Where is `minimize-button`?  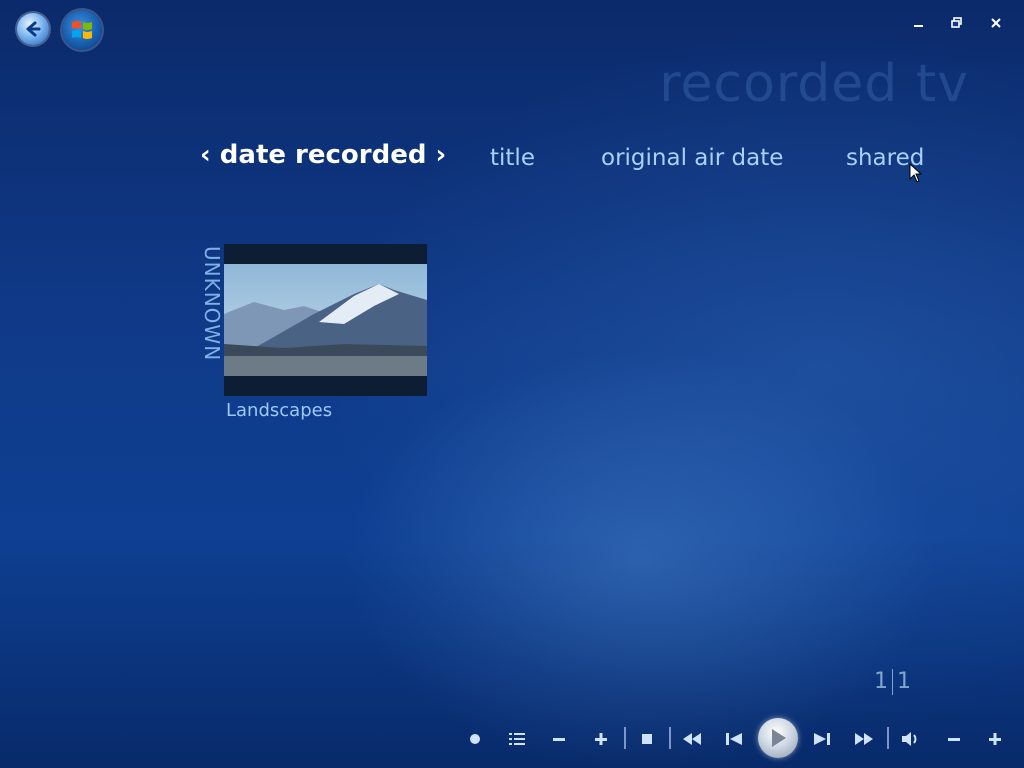 minimize-button is located at coordinates (919, 25).